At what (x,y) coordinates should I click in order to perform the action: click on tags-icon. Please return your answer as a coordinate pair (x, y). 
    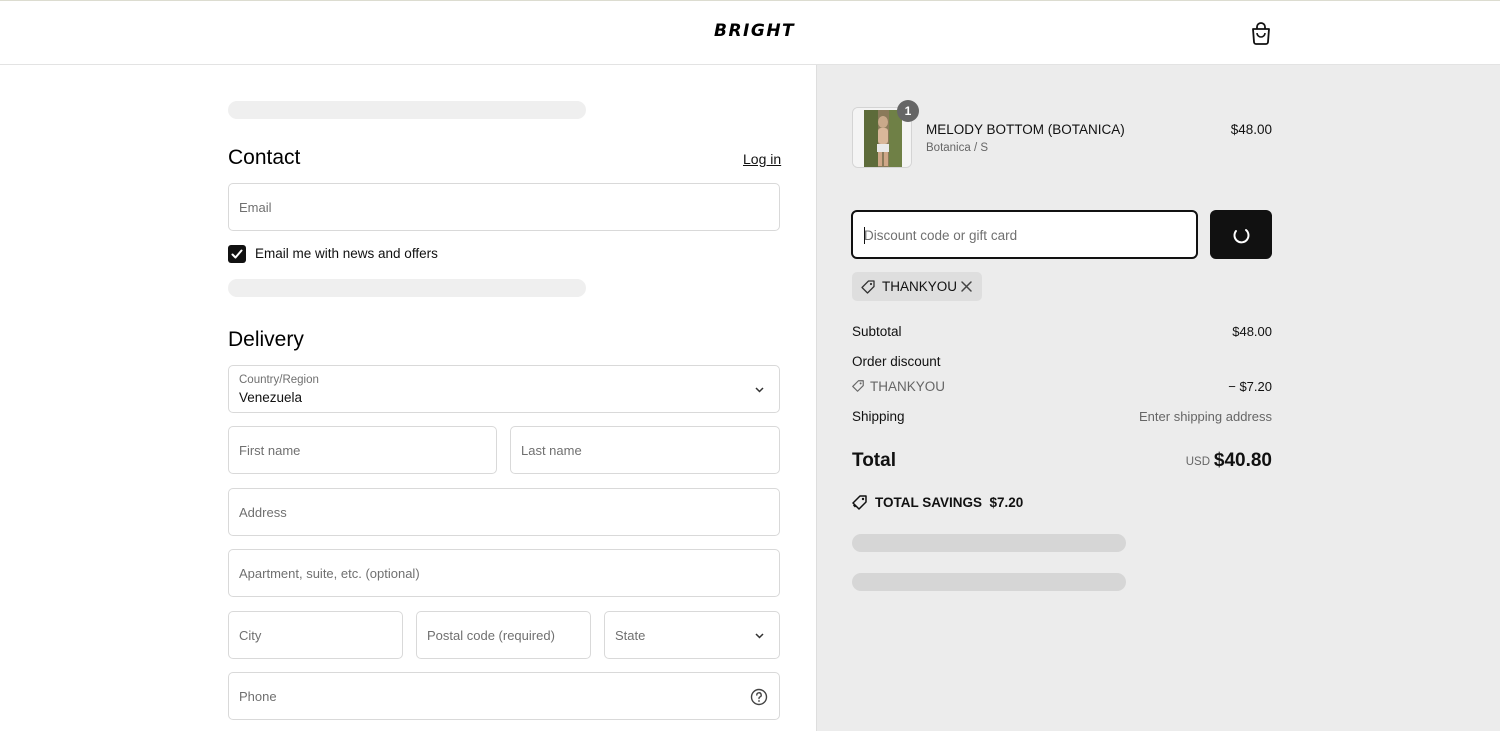
    Looking at the image, I should click on (859, 502).